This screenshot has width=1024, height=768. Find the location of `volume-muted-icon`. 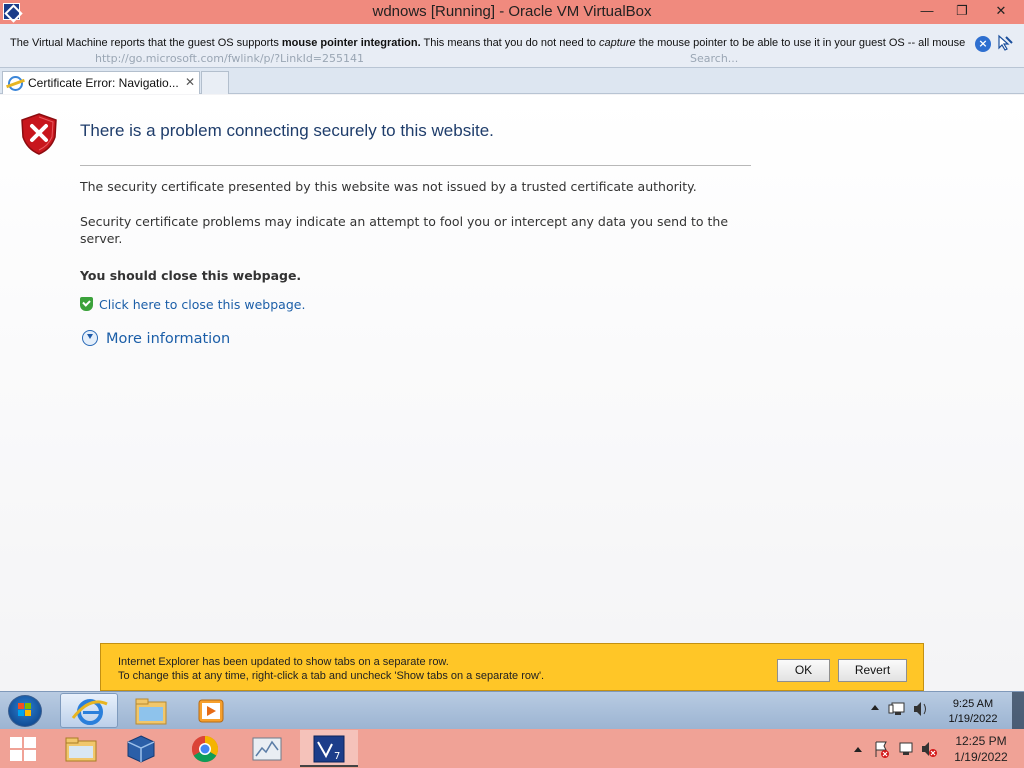

volume-muted-icon is located at coordinates (929, 749).